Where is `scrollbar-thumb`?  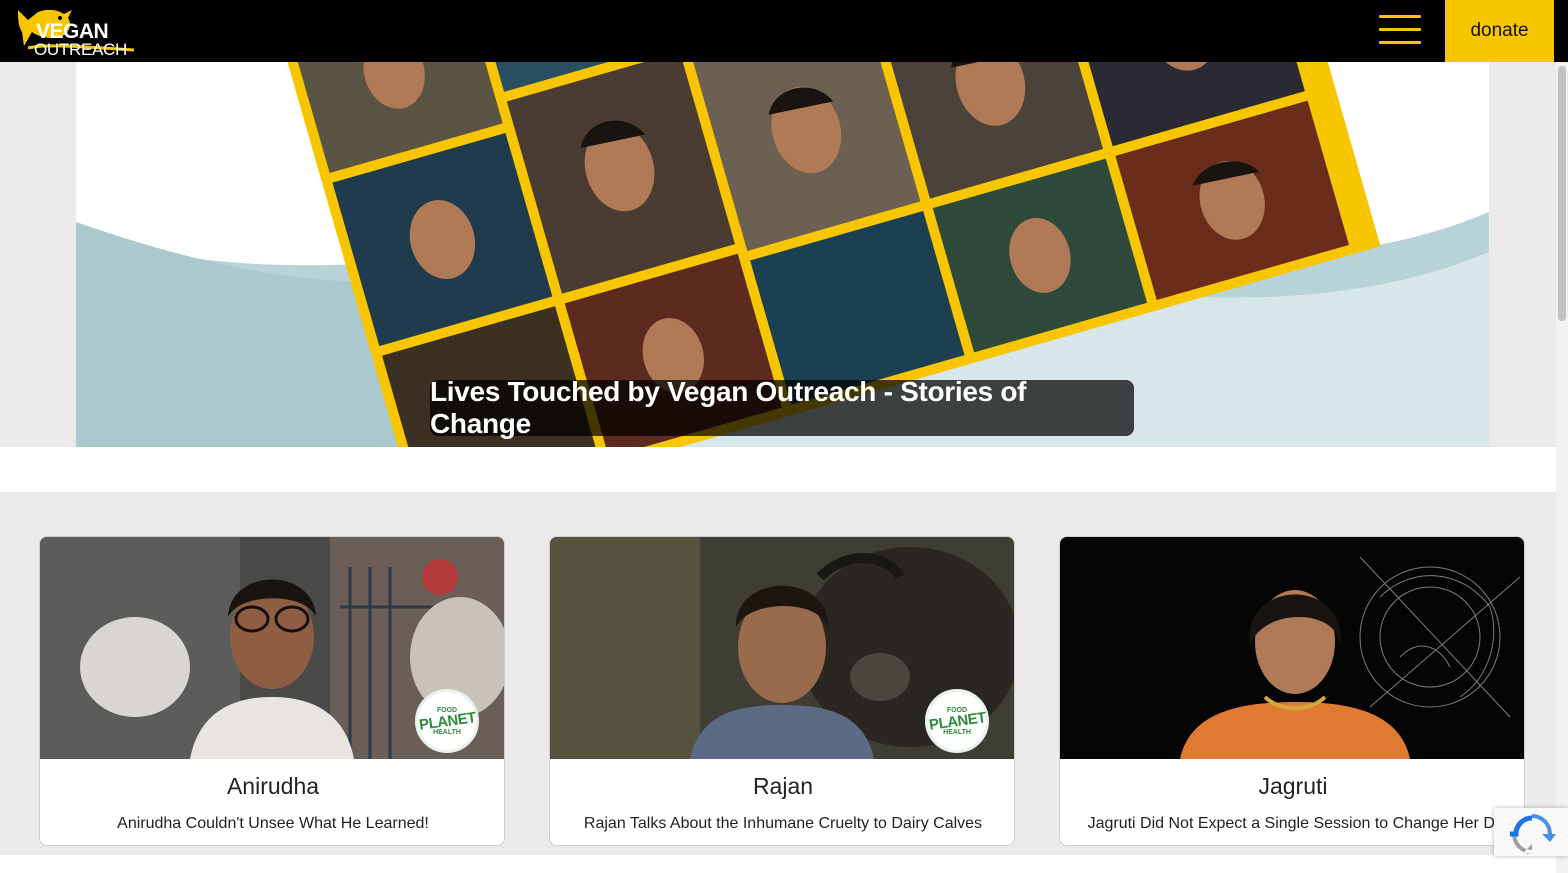 scrollbar-thumb is located at coordinates (1562, 193).